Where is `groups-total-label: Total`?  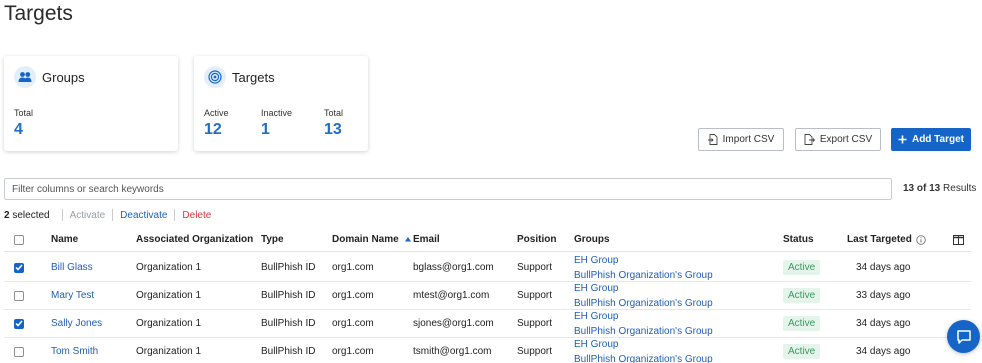
groups-total-label: Total is located at coordinates (24, 113).